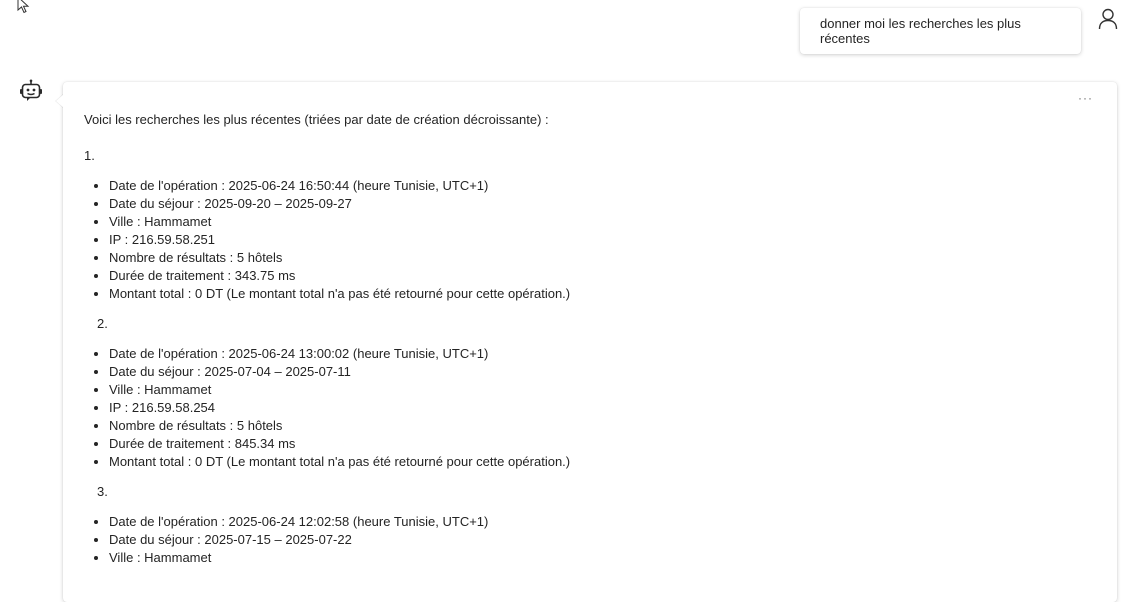  What do you see at coordinates (601, 540) in the screenshot?
I see `result-detail: Date du séjour : 2025-07-15 – 2025-07-22` at bounding box center [601, 540].